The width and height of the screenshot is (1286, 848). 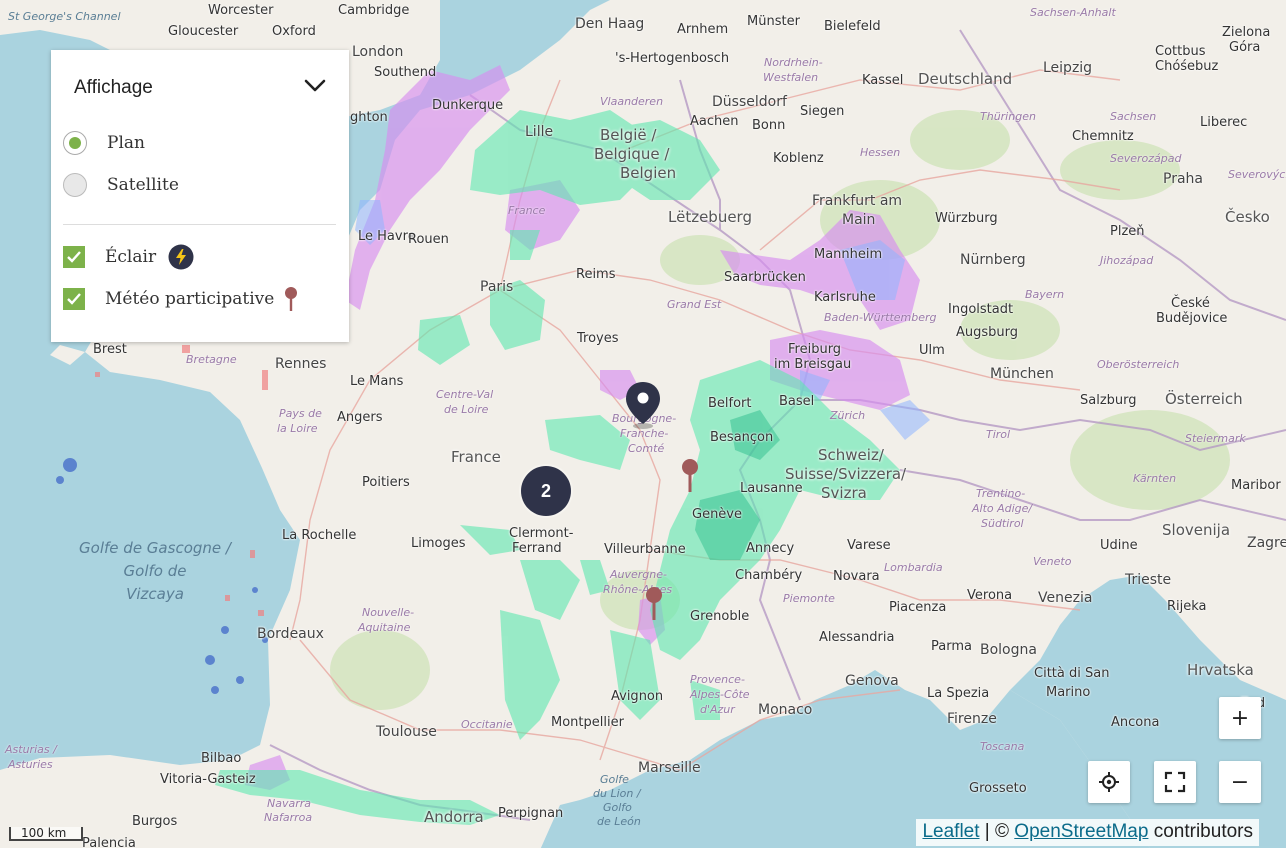 I want to click on zoom-out-button: −, so click(x=1240, y=782).